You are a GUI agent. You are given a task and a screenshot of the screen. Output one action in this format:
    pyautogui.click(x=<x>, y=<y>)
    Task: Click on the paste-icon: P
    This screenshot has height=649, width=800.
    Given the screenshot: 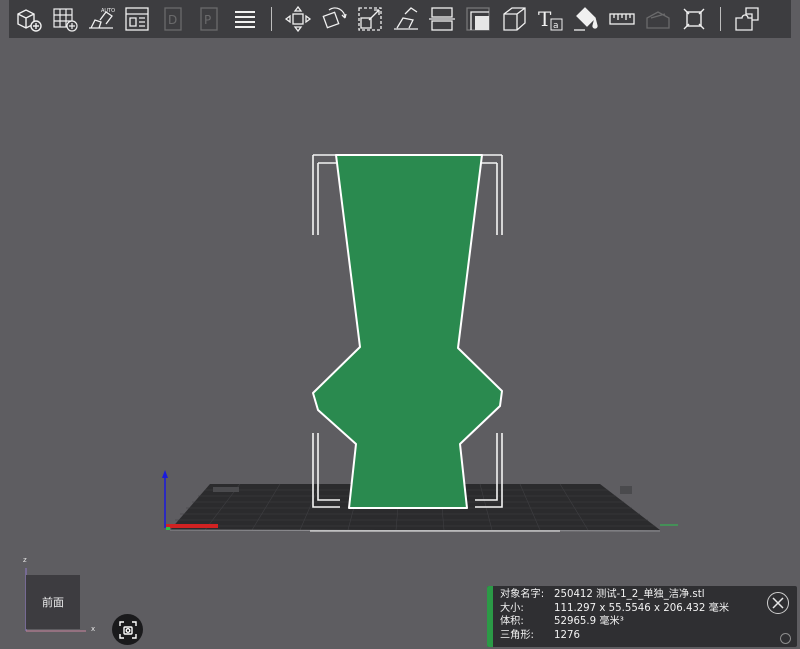 What is the action you would take?
    pyautogui.click(x=209, y=19)
    